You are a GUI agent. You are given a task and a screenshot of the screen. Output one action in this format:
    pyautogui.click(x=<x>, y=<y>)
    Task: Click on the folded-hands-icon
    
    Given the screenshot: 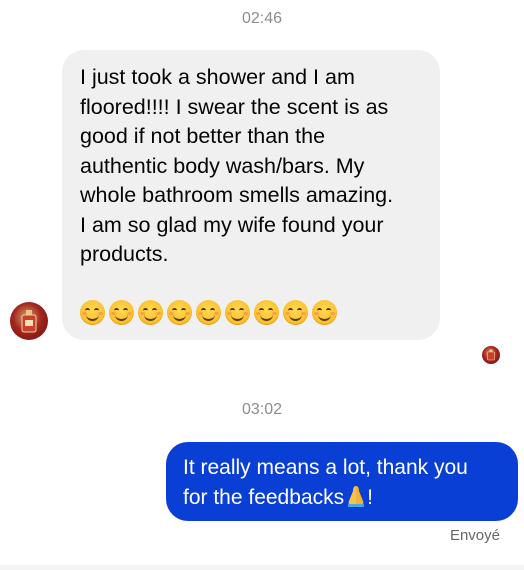 What is the action you would take?
    pyautogui.click(x=356, y=496)
    